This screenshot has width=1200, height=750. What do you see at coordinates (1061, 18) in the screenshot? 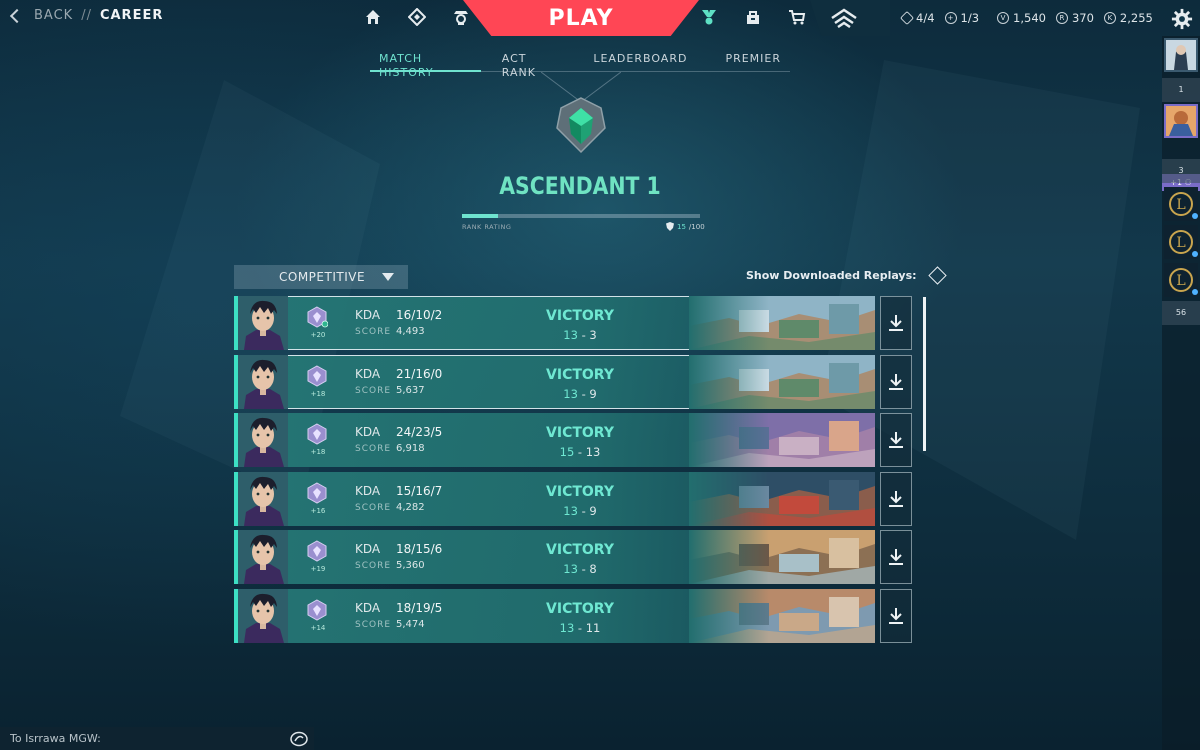
I see `radianite-icon: R` at bounding box center [1061, 18].